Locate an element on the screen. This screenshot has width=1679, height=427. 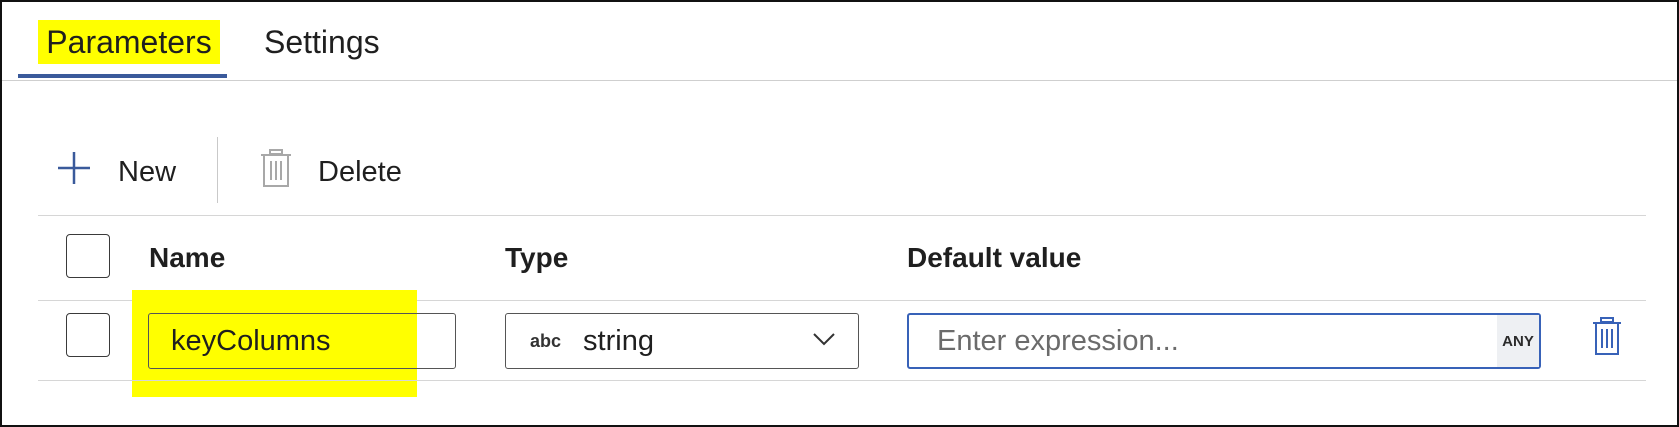
default-value-field: ANY is located at coordinates (1224, 341).